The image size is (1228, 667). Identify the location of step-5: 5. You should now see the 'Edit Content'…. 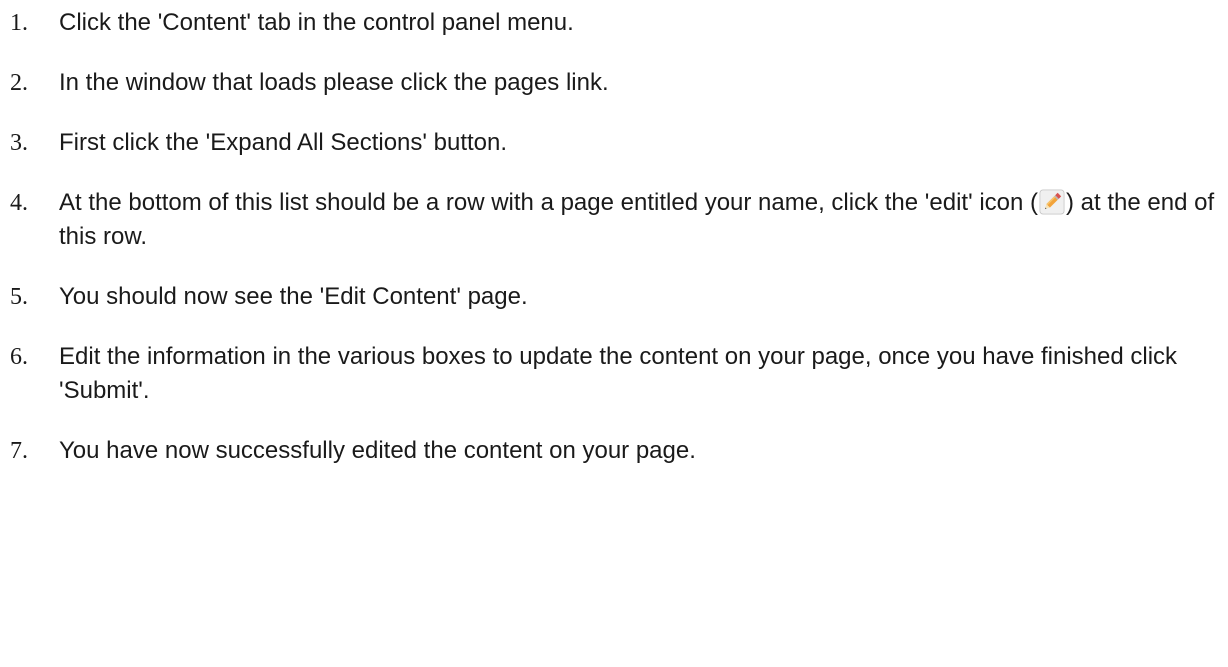
(615, 297).